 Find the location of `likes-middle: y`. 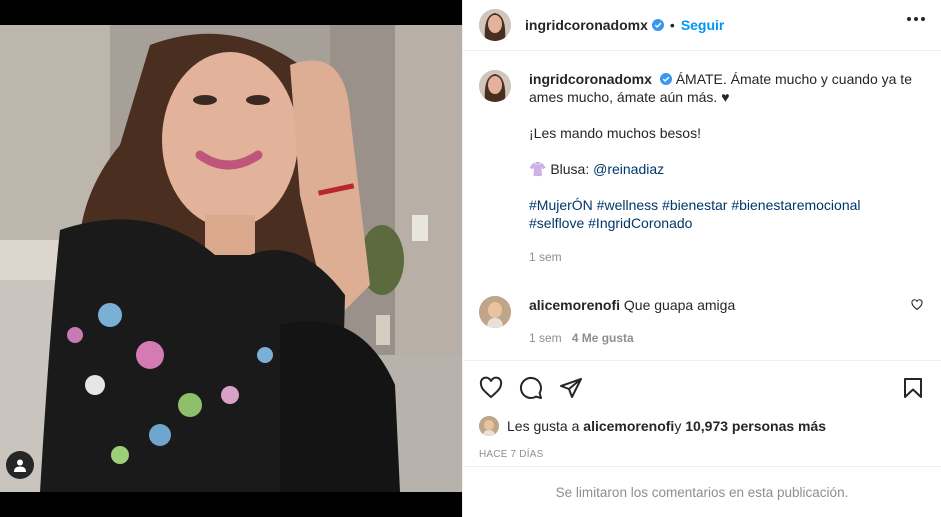

likes-middle: y is located at coordinates (678, 426).